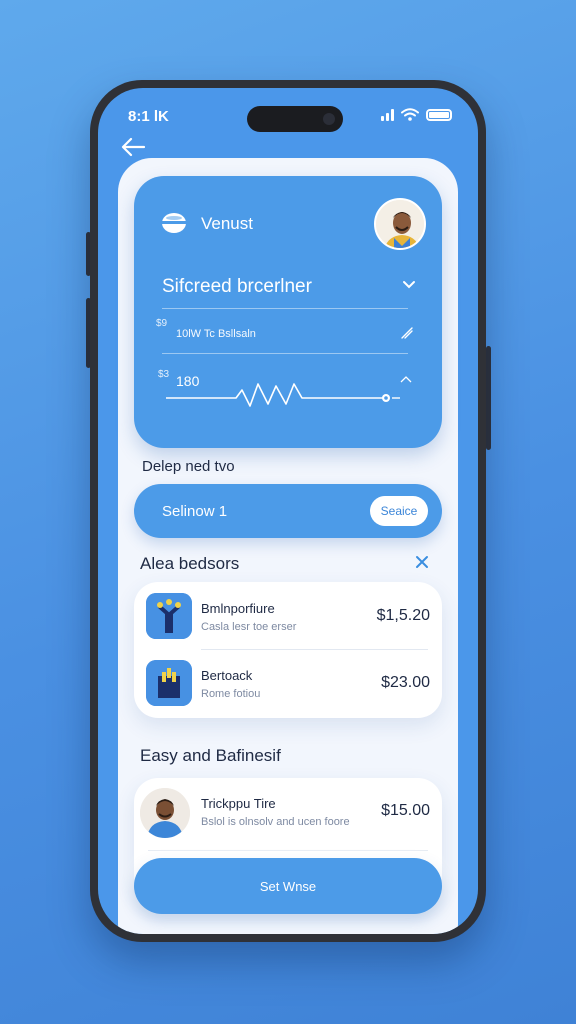  I want to click on back-arrow-icon, so click(133, 147).